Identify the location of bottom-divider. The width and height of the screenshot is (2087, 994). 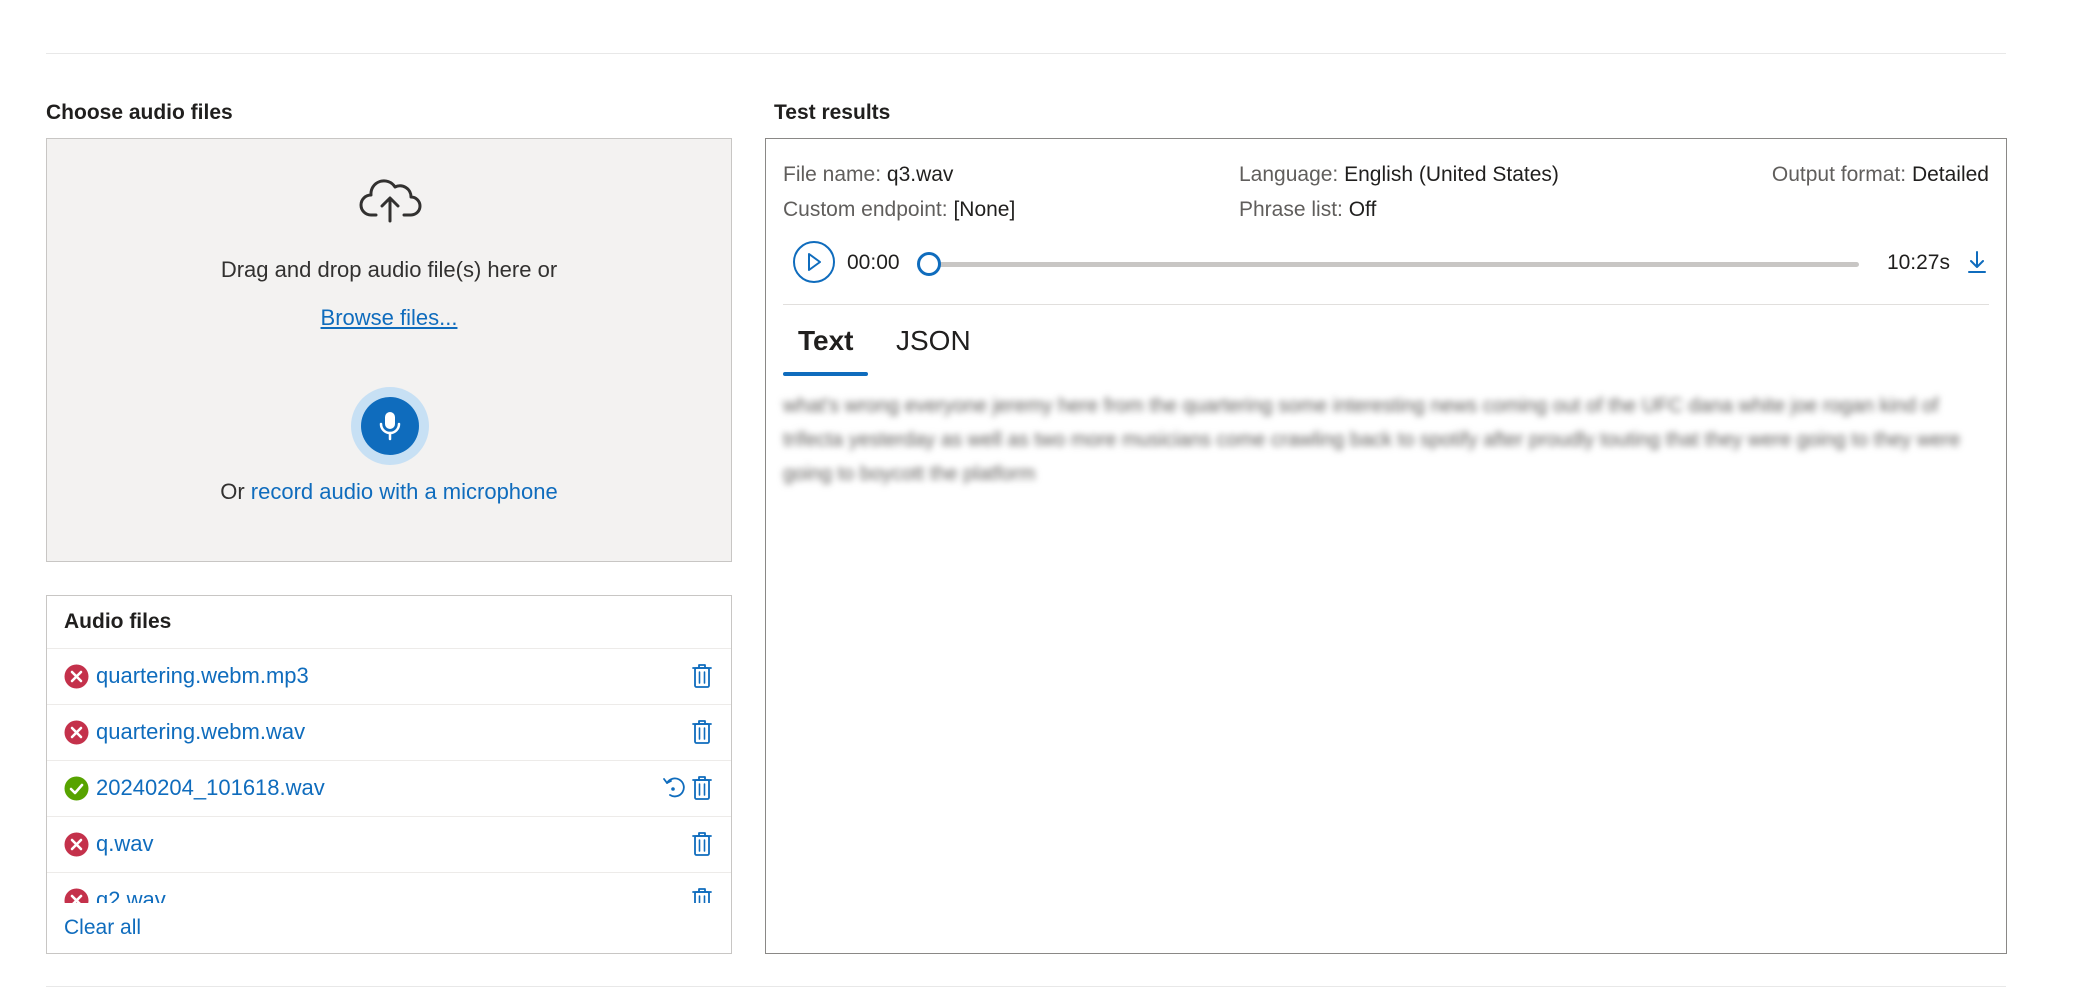
(1026, 986).